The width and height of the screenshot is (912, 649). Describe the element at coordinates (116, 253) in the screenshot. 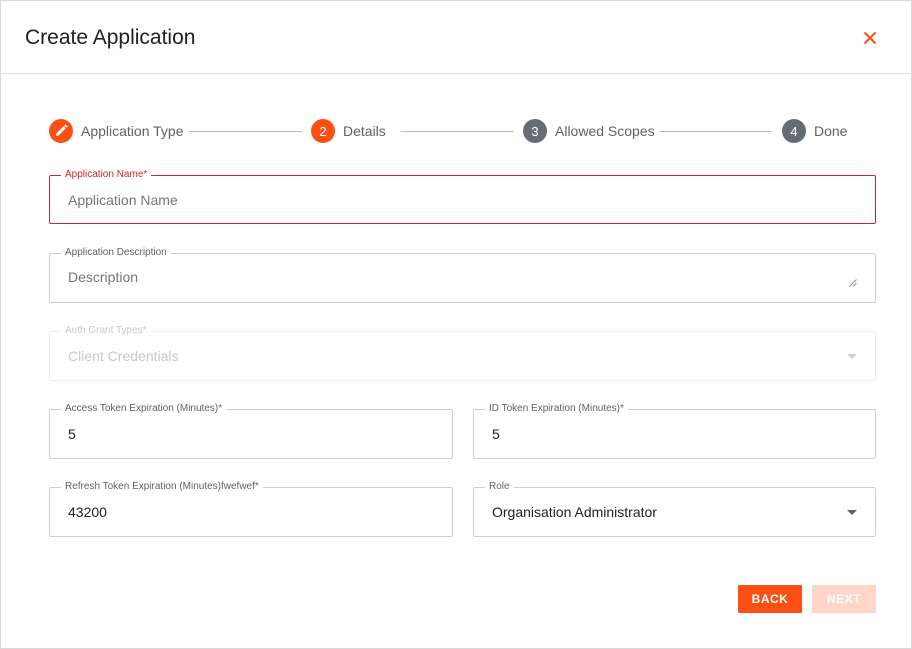

I see `application-description-label: Application Description` at that location.